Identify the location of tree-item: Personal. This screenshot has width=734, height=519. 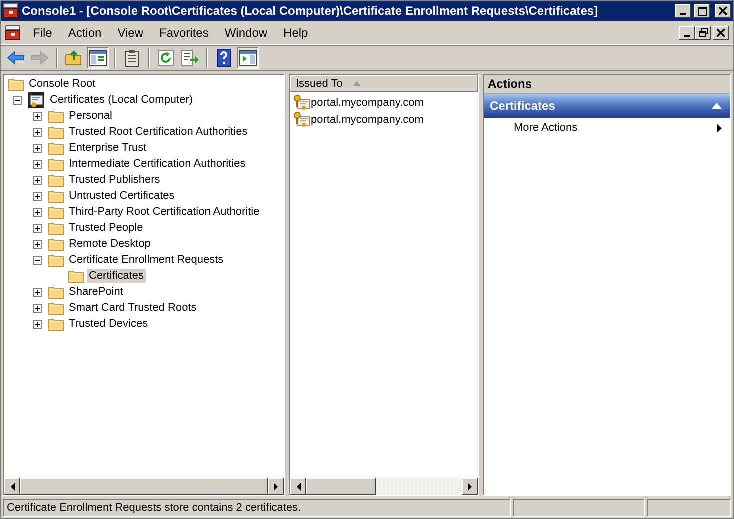
(90, 116).